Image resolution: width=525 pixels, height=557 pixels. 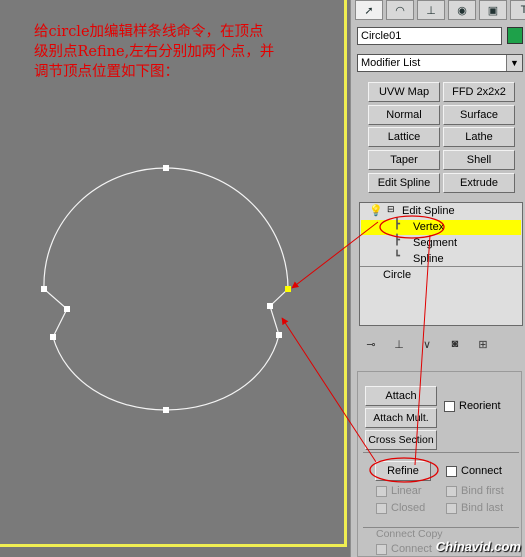 What do you see at coordinates (411, 549) in the screenshot?
I see `connect-copy-label: Connect` at bounding box center [411, 549].